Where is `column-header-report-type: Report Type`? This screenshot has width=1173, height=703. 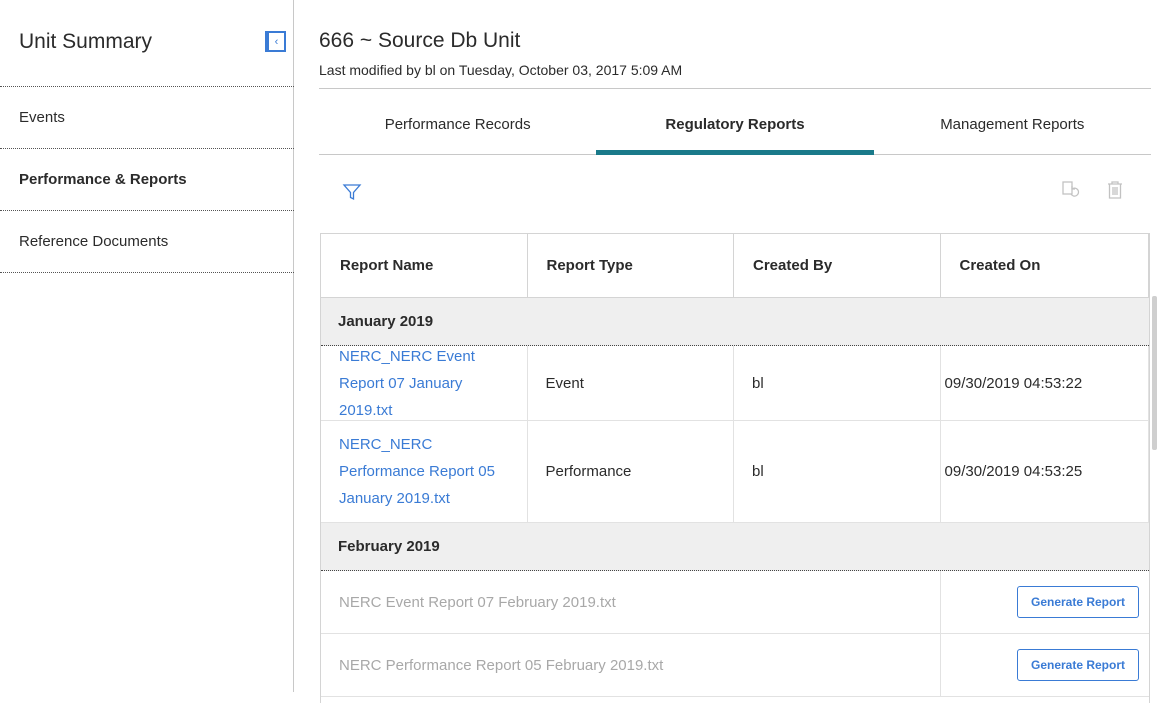 column-header-report-type: Report Type is located at coordinates (631, 265).